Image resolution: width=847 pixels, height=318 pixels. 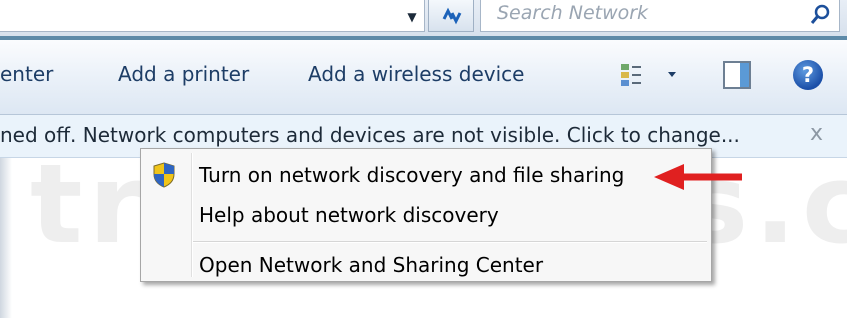 What do you see at coordinates (698, 177) in the screenshot?
I see `arrow-icon` at bounding box center [698, 177].